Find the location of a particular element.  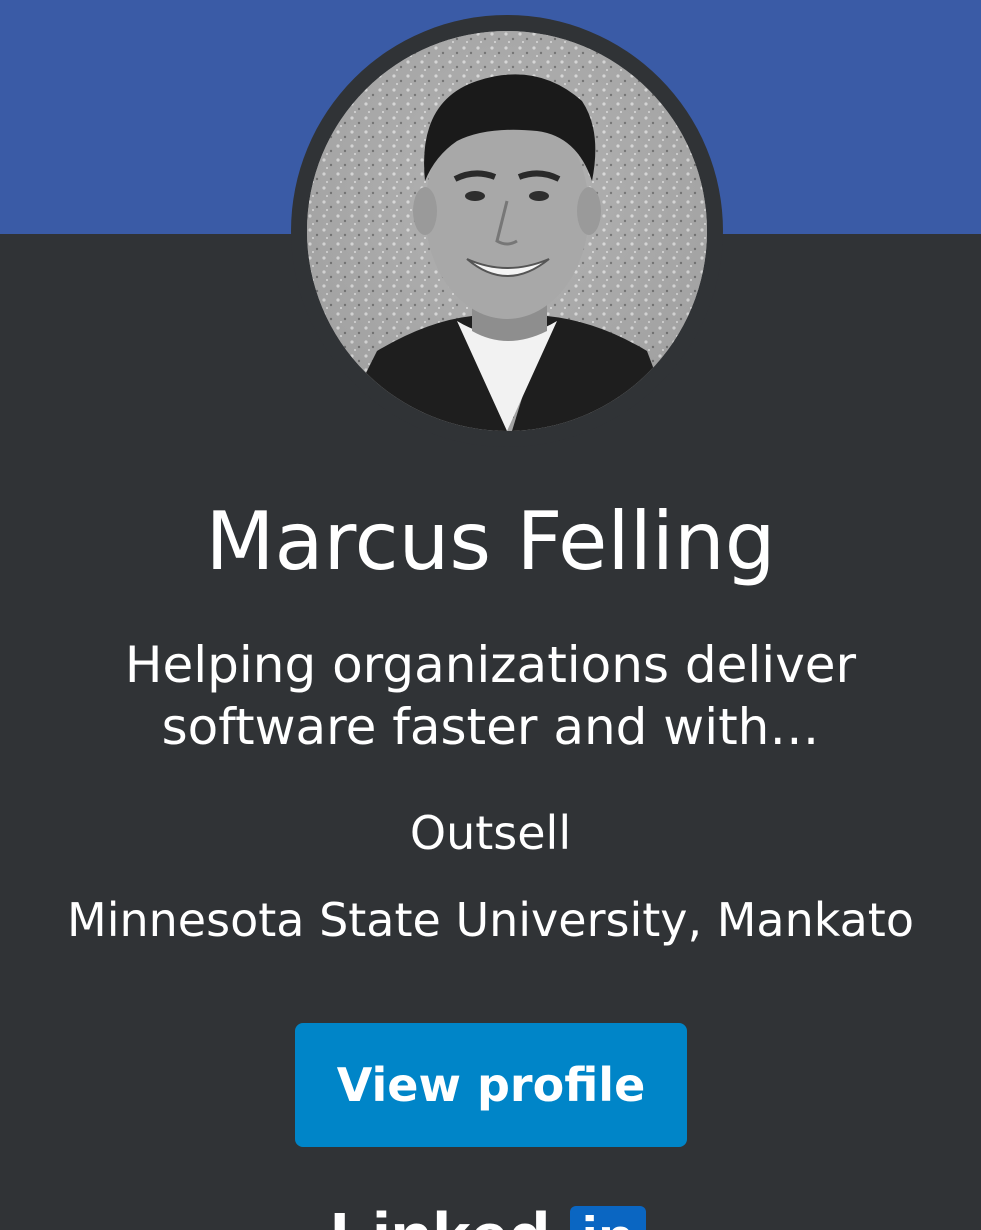

profile-name: Marcus Felling is located at coordinates (490, 542).